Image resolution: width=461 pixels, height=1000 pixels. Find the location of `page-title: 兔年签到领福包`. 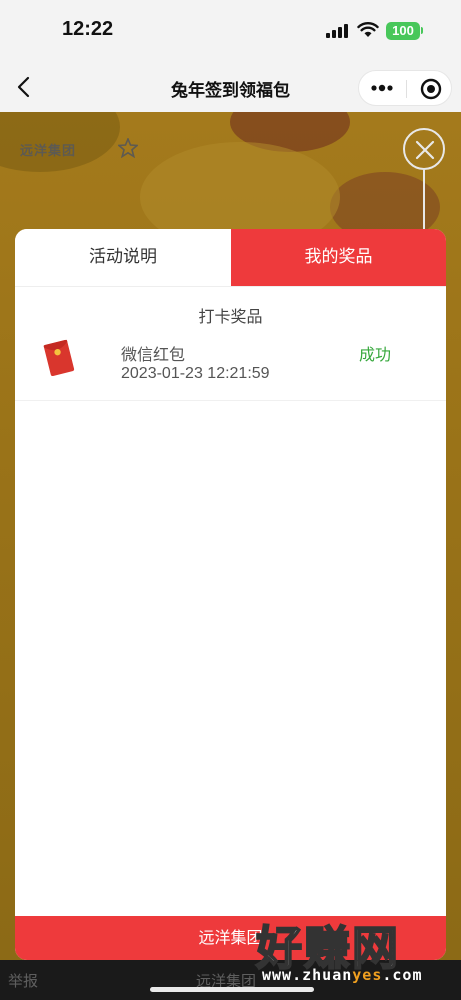

page-title: 兔年签到领福包 is located at coordinates (230, 91).